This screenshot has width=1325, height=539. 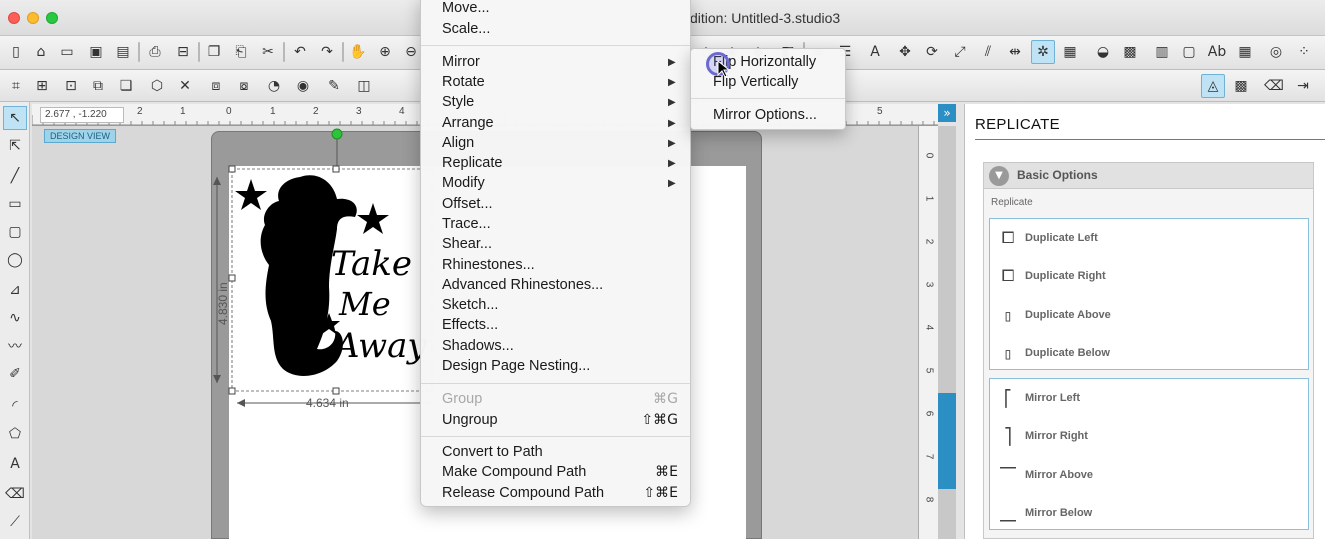 I want to click on edit-points-tool-icon: ⇱, so click(x=15, y=146).